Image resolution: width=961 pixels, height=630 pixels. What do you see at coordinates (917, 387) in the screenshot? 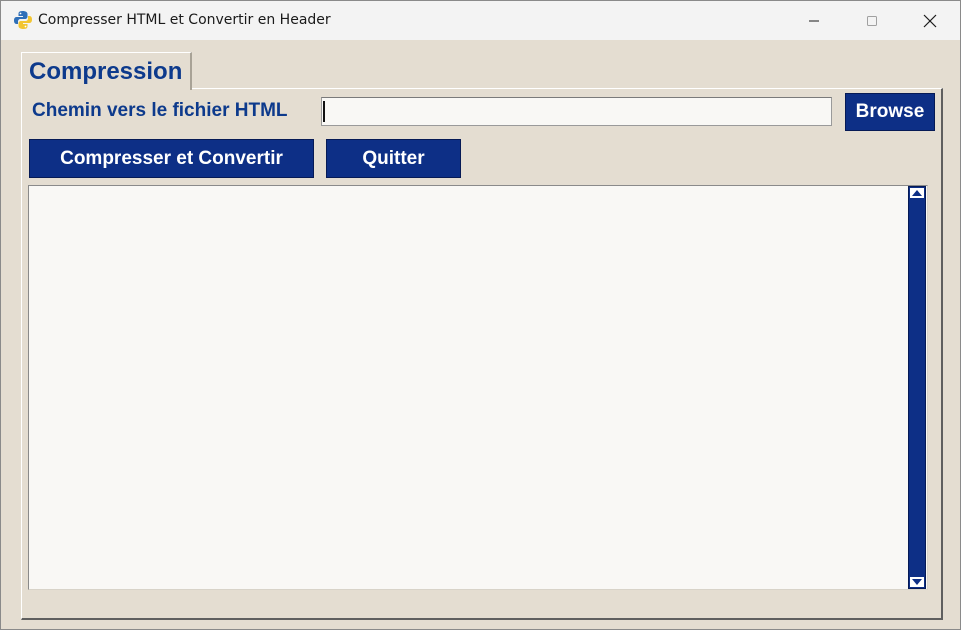
I see `output-scrollbar` at bounding box center [917, 387].